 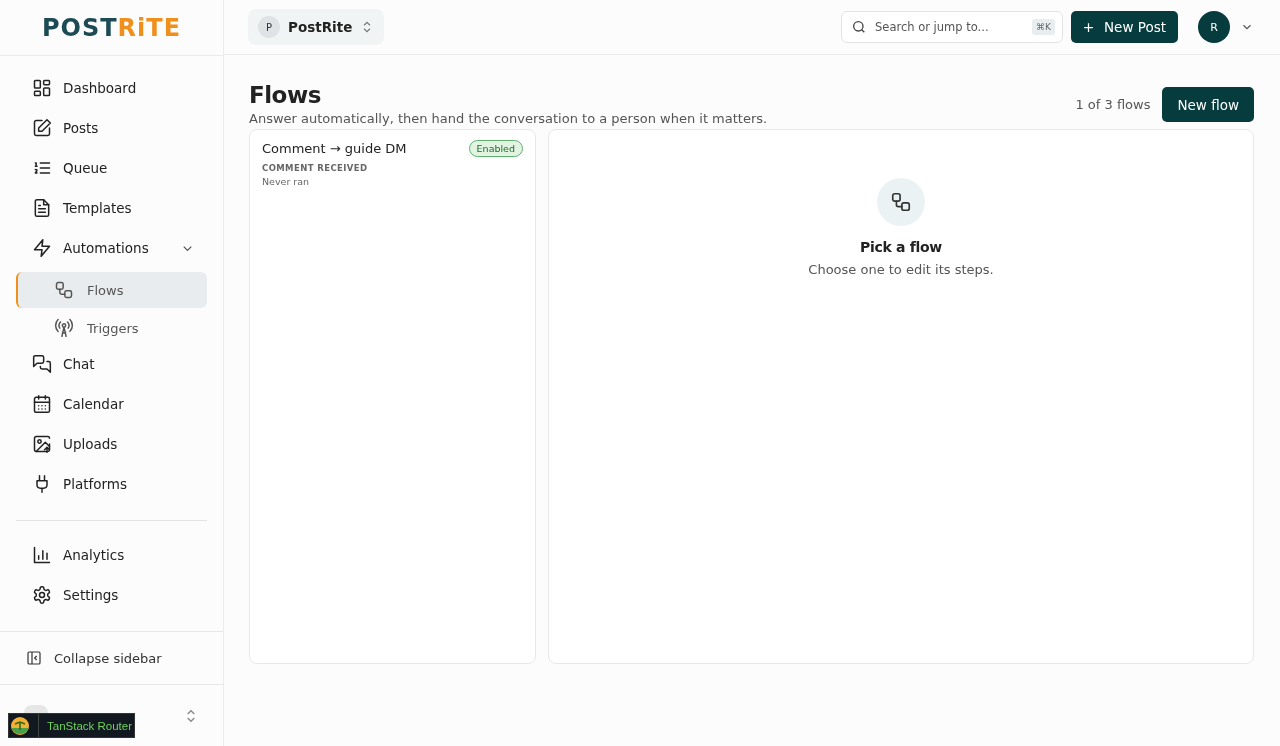 I want to click on nav-item: Platforms, so click(x=111, y=484).